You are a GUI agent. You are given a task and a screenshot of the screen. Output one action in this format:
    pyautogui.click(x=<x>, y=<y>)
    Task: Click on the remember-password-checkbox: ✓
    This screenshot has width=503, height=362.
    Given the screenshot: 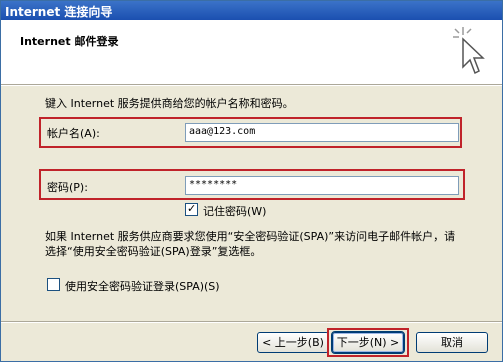 What is the action you would take?
    pyautogui.click(x=191, y=209)
    